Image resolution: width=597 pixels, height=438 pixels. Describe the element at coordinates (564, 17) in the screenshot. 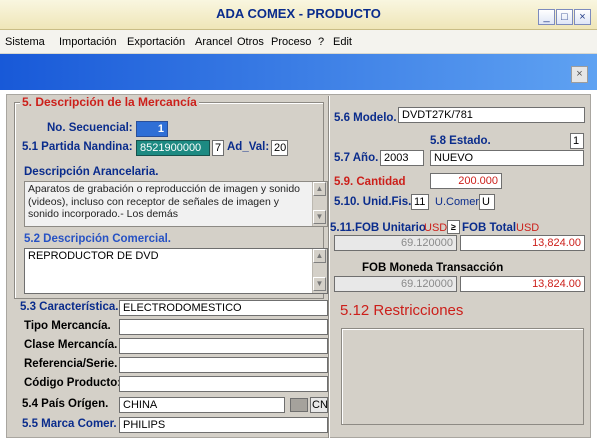

I see `maximize-button: □` at that location.